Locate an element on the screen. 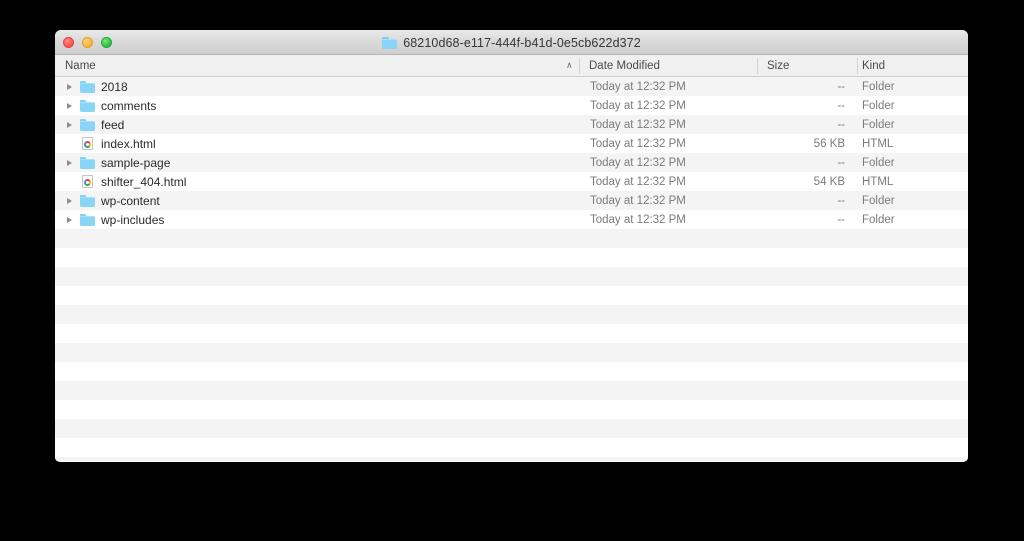 The image size is (1024, 541). file-name-label: feed is located at coordinates (113, 124).